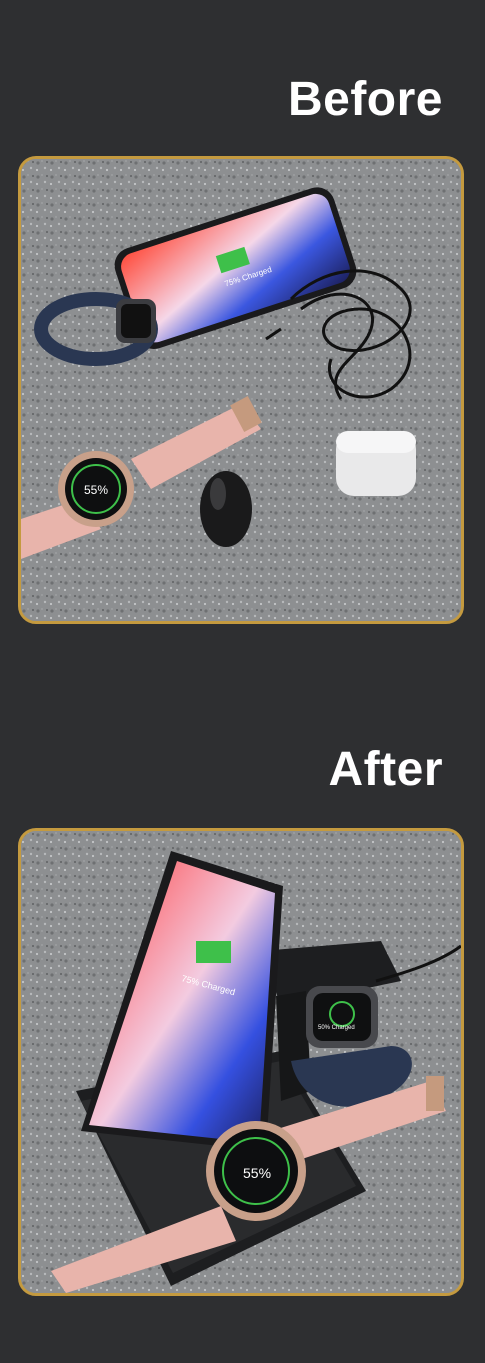 This screenshot has width=485, height=1363. Describe the element at coordinates (376, 463) in the screenshot. I see `earbuds-case` at that location.